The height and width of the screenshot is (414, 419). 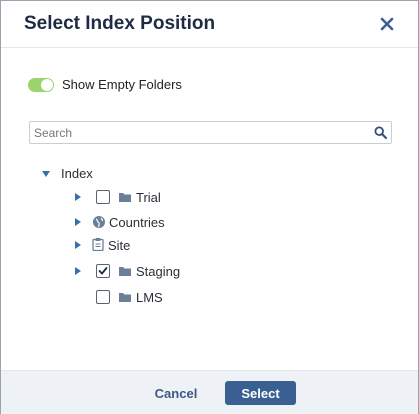 What do you see at coordinates (158, 271) in the screenshot?
I see `tree-node-label: Staging` at bounding box center [158, 271].